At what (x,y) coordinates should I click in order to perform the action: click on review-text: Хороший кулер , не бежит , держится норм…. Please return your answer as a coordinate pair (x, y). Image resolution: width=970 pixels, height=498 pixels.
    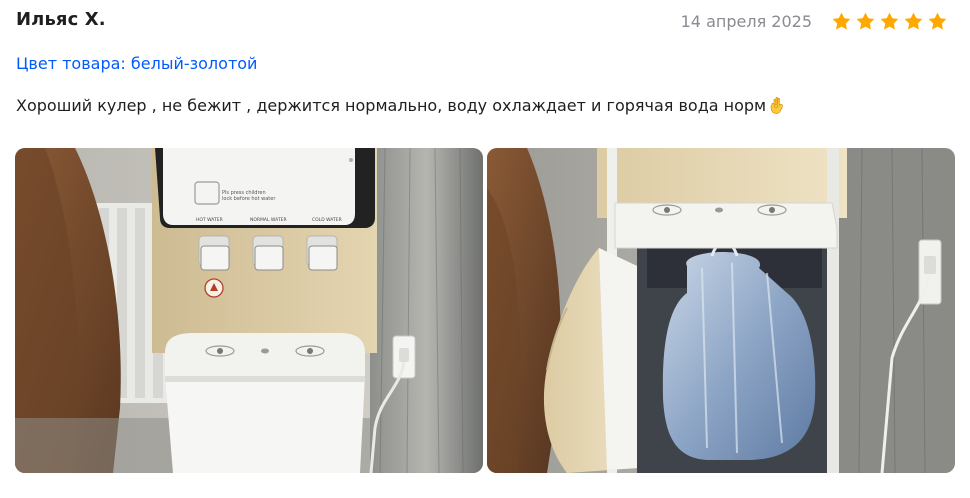
    Looking at the image, I should click on (401, 105).